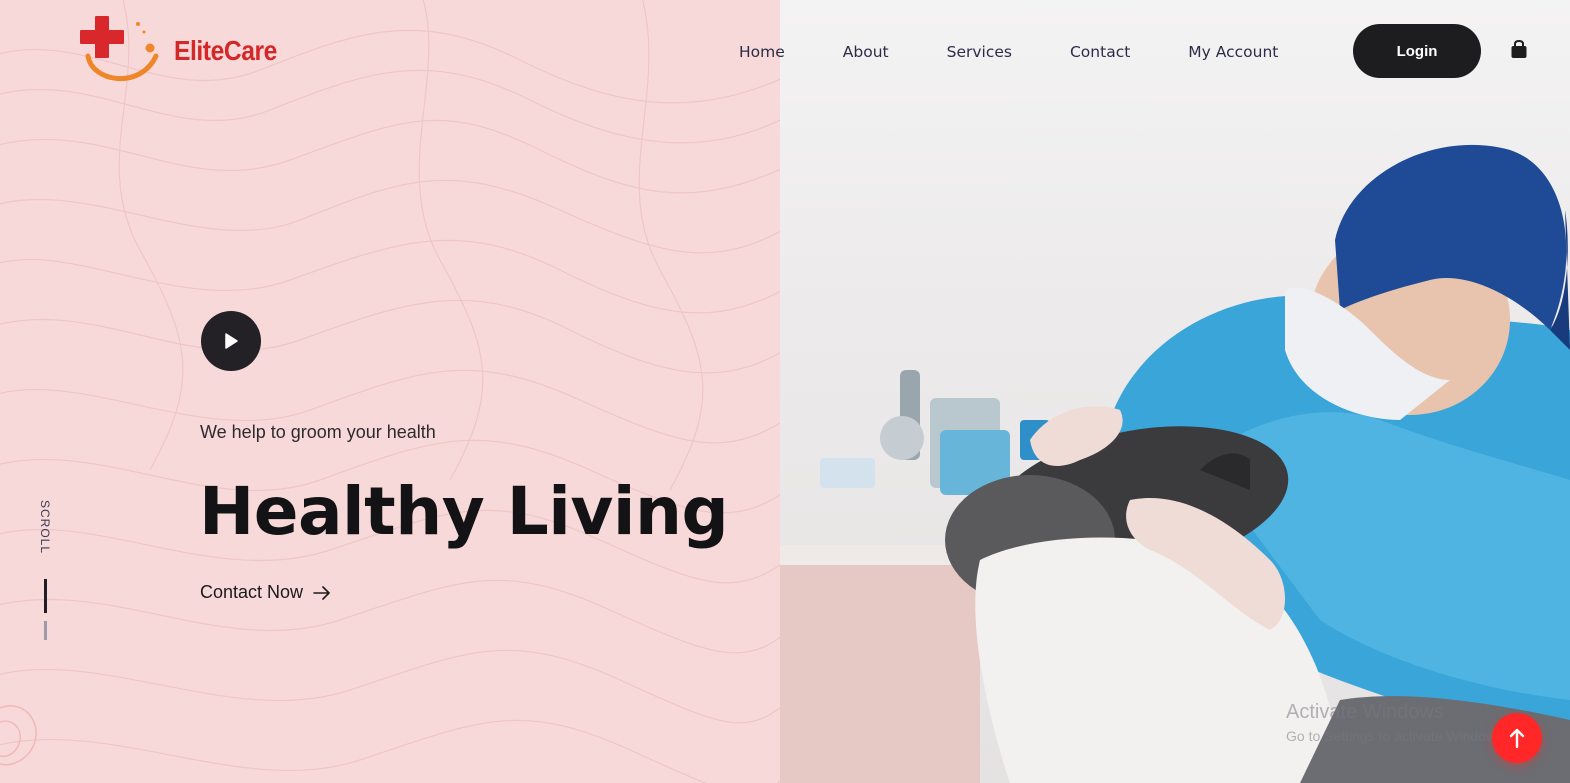 Image resolution: width=1570 pixels, height=783 pixels. I want to click on hero-tagline: We help to groom your health, so click(318, 432).